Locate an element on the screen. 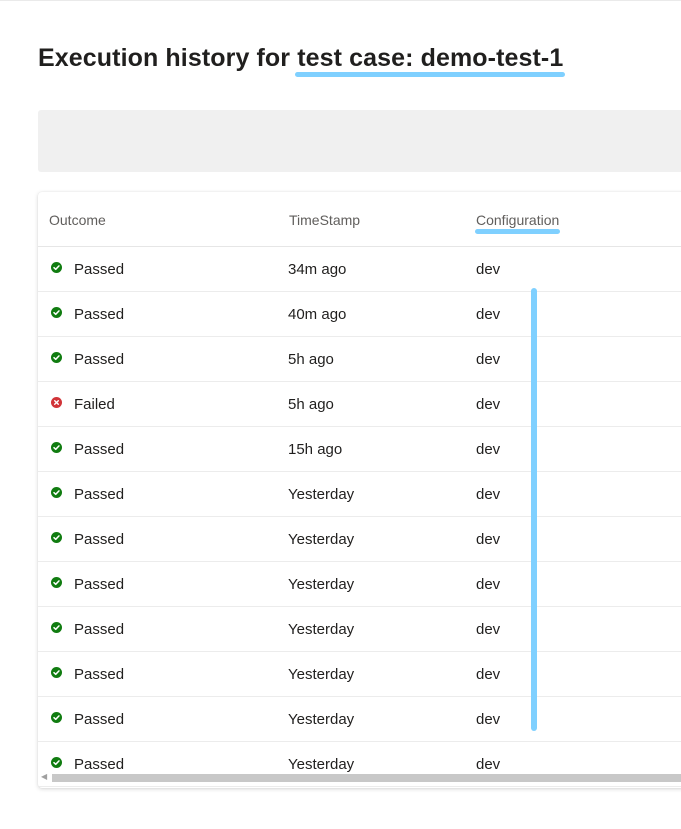 The image size is (681, 829). horizontal-scrollbar: ◀ is located at coordinates (359, 777).